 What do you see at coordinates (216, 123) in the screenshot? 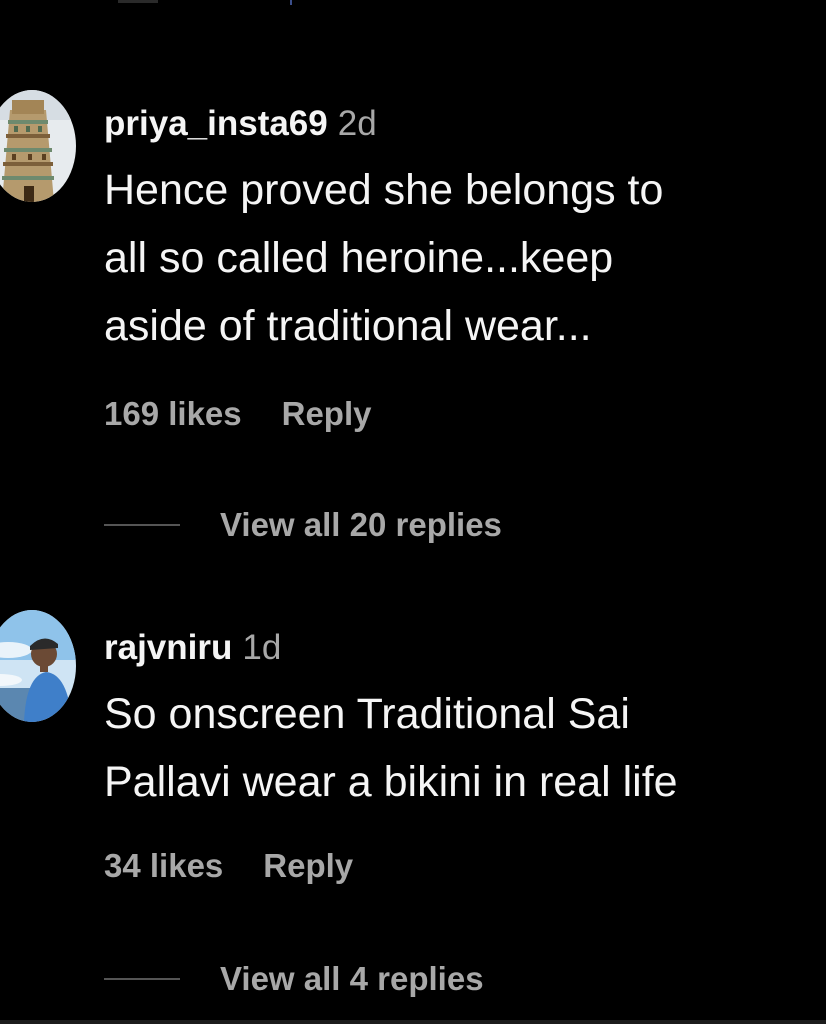
I see `username-link: priya_insta69` at bounding box center [216, 123].